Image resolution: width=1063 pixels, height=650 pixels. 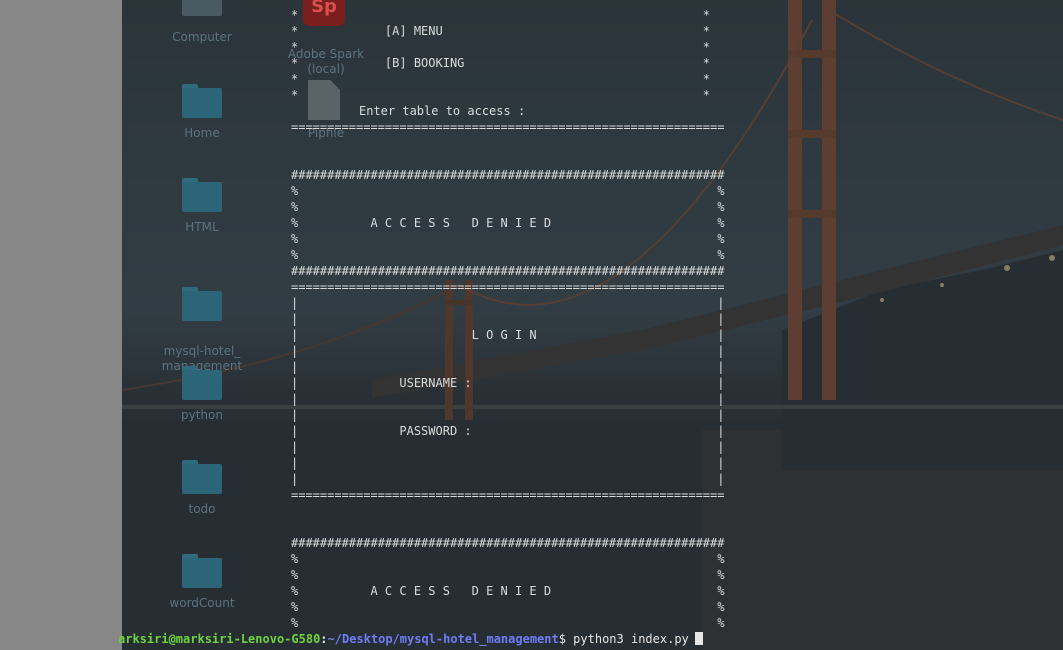 I want to click on desktop-icon-label: Home, so click(x=202, y=133).